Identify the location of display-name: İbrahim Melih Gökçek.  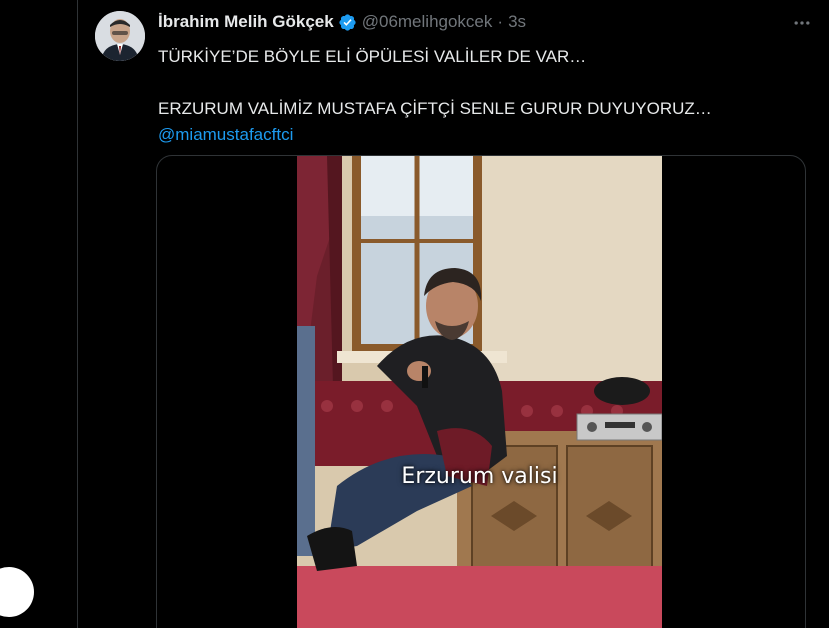
(246, 22).